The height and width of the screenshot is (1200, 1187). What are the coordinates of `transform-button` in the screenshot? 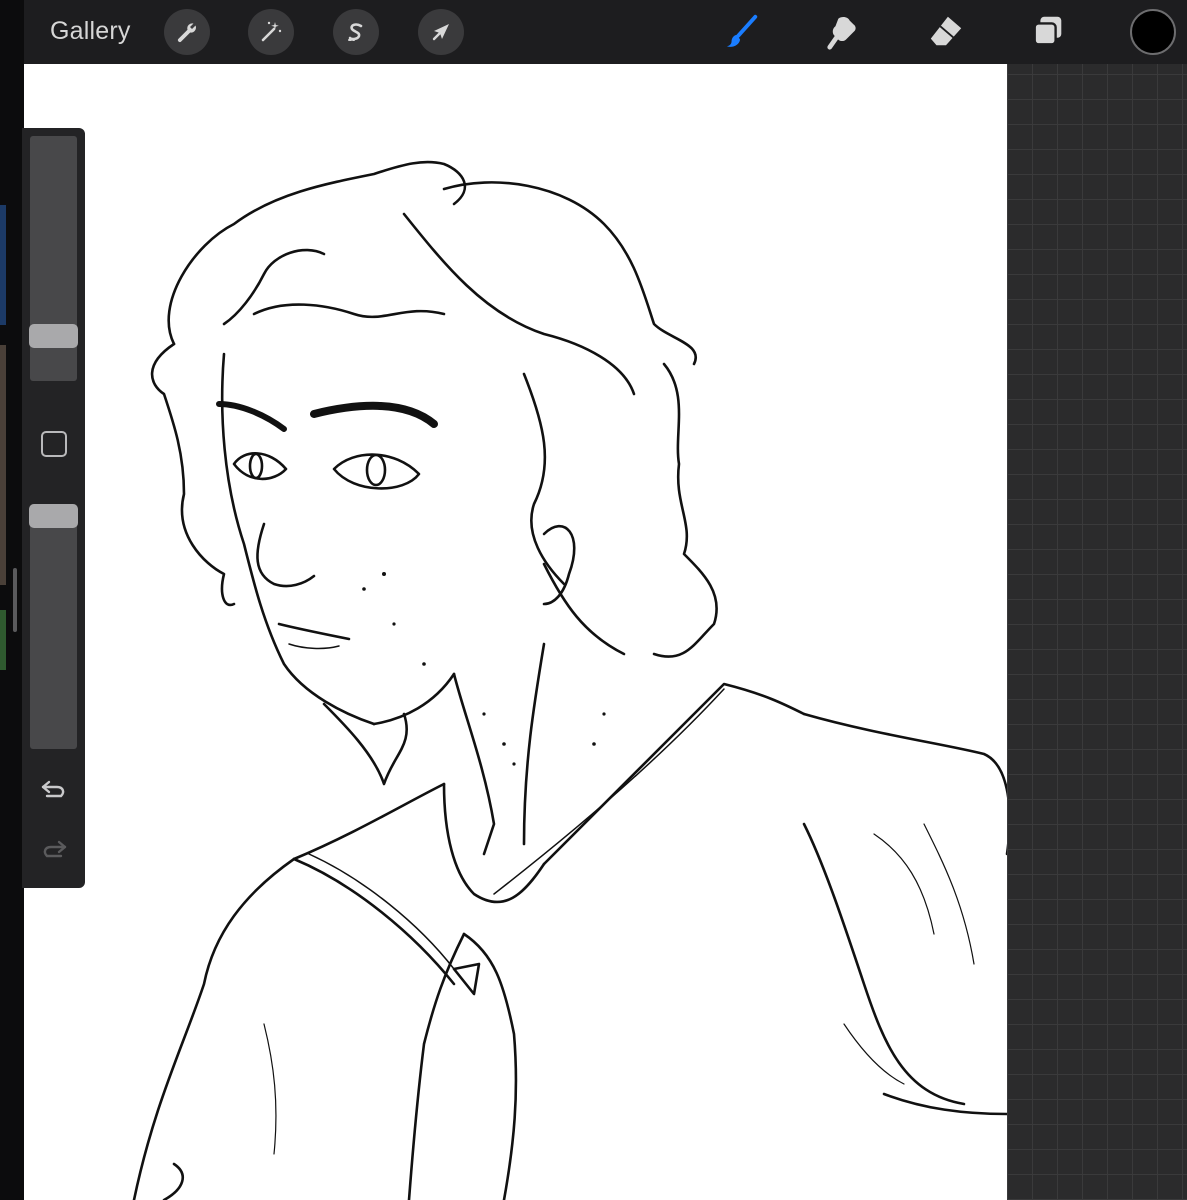 It's located at (441, 32).